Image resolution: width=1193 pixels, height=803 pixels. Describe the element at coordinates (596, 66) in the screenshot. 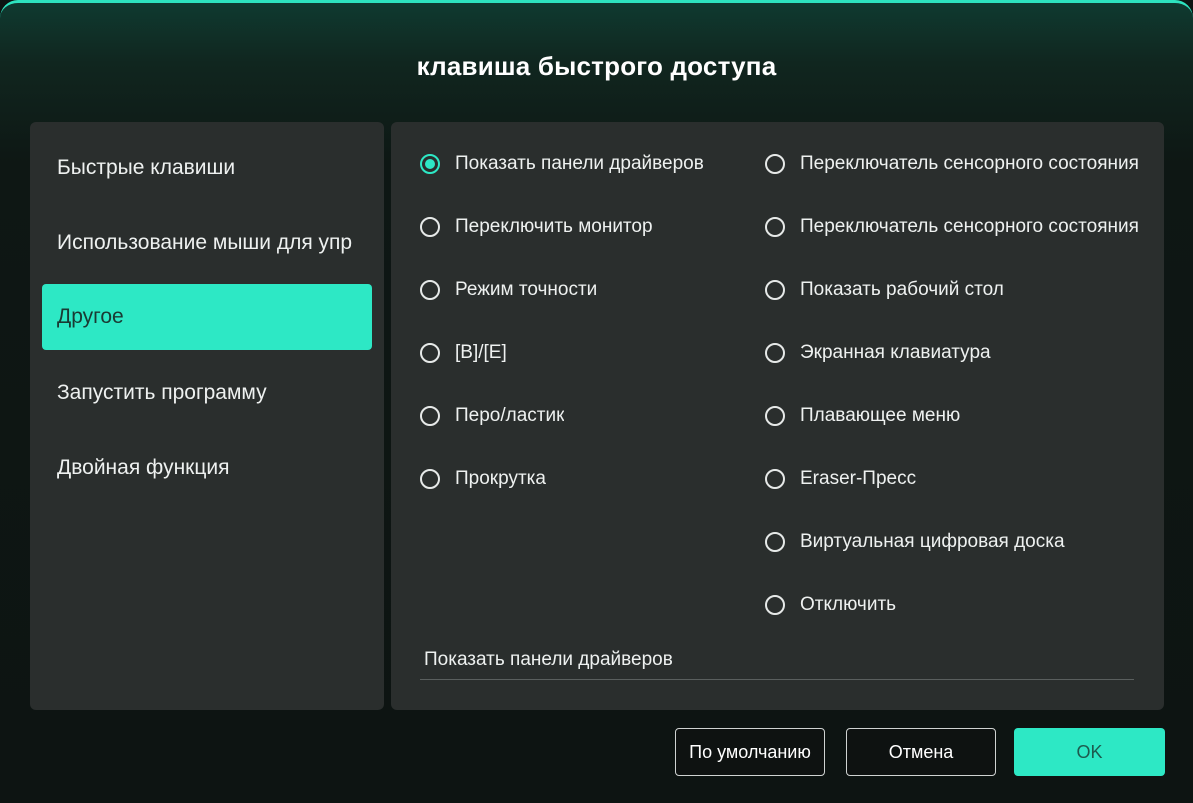

I see `dialog-title: клавиша быстрого доступа` at that location.